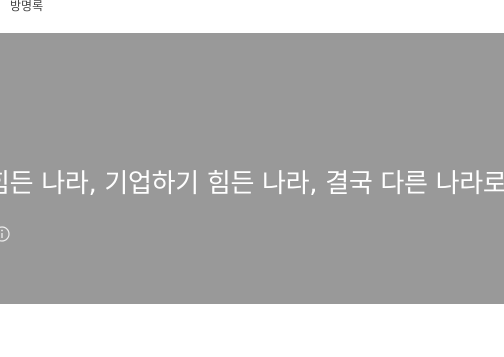 The height and width of the screenshot is (357, 504). I want to click on content-area, so click(252, 330).